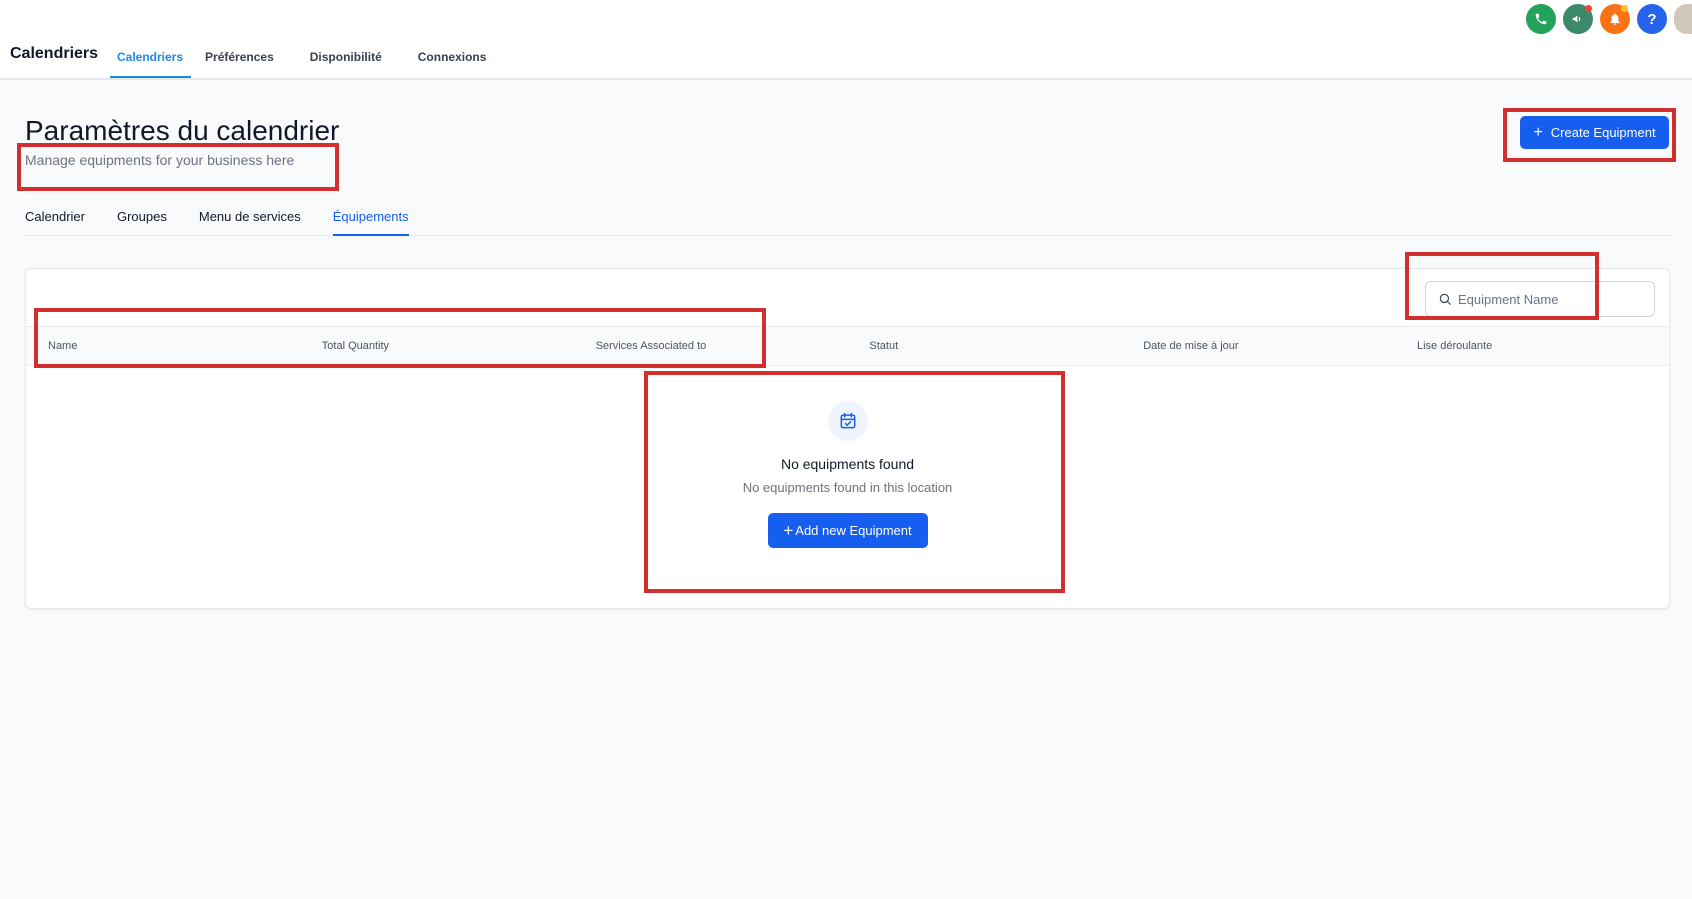  Describe the element at coordinates (182, 130) in the screenshot. I see `page-title: Paramètres du calendrier` at that location.